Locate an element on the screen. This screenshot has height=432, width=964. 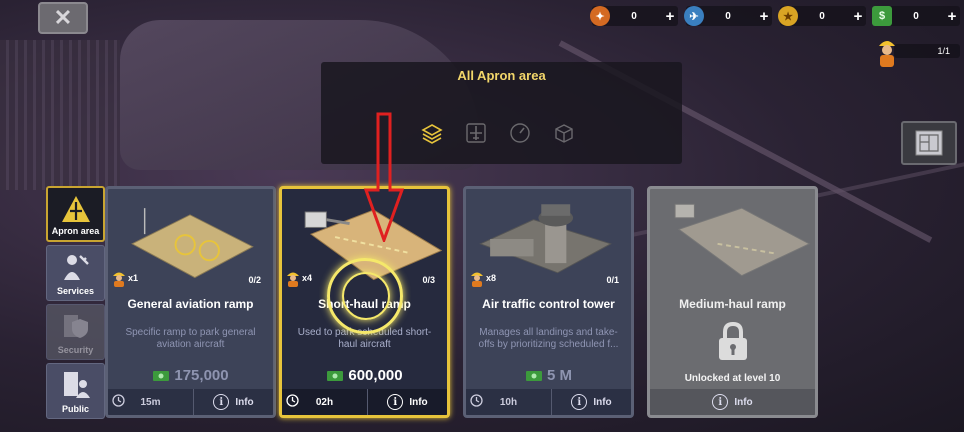
card-footer: 02h i Info is located at coordinates (364, 402).